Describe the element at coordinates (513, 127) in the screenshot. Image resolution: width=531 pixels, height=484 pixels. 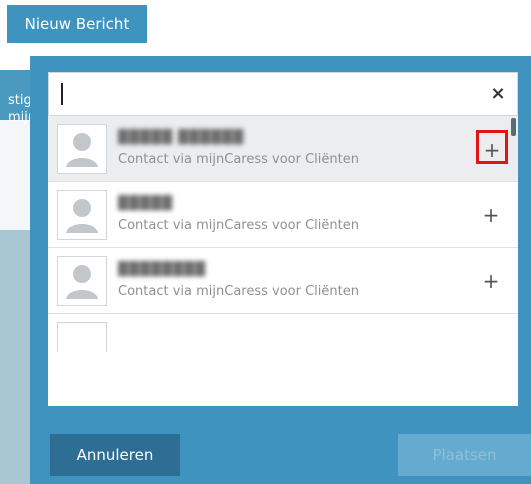
I see `scrollbar` at that location.